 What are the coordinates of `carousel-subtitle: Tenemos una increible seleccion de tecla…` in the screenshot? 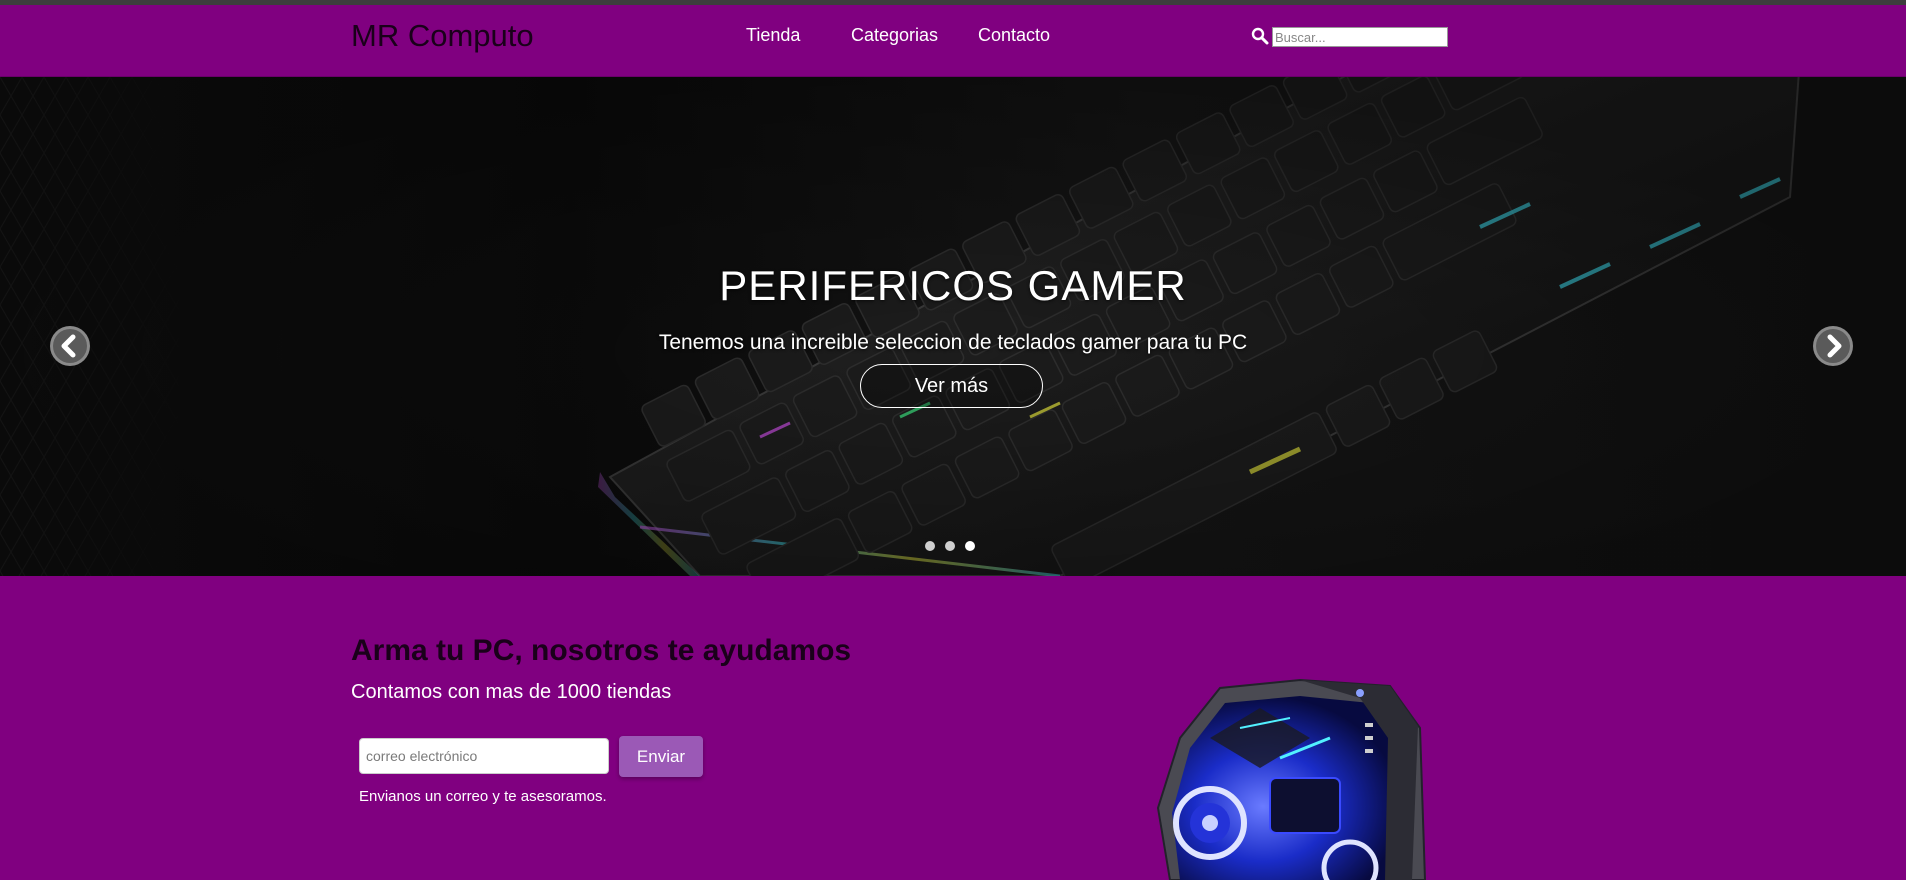 It's located at (953, 342).